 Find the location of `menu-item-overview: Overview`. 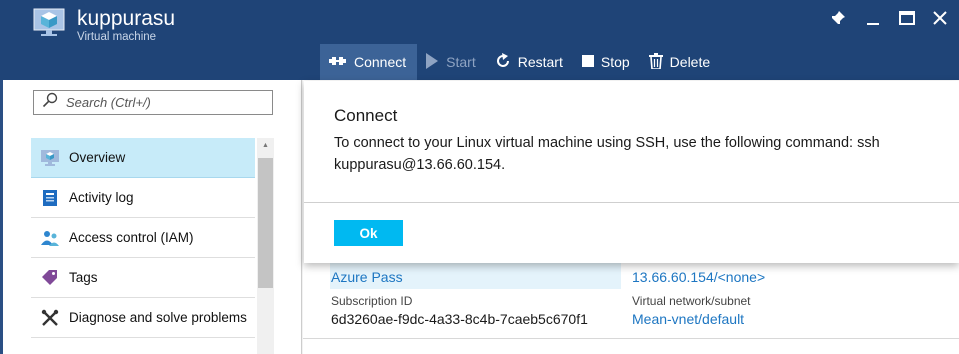

menu-item-overview: Overview is located at coordinates (143, 158).